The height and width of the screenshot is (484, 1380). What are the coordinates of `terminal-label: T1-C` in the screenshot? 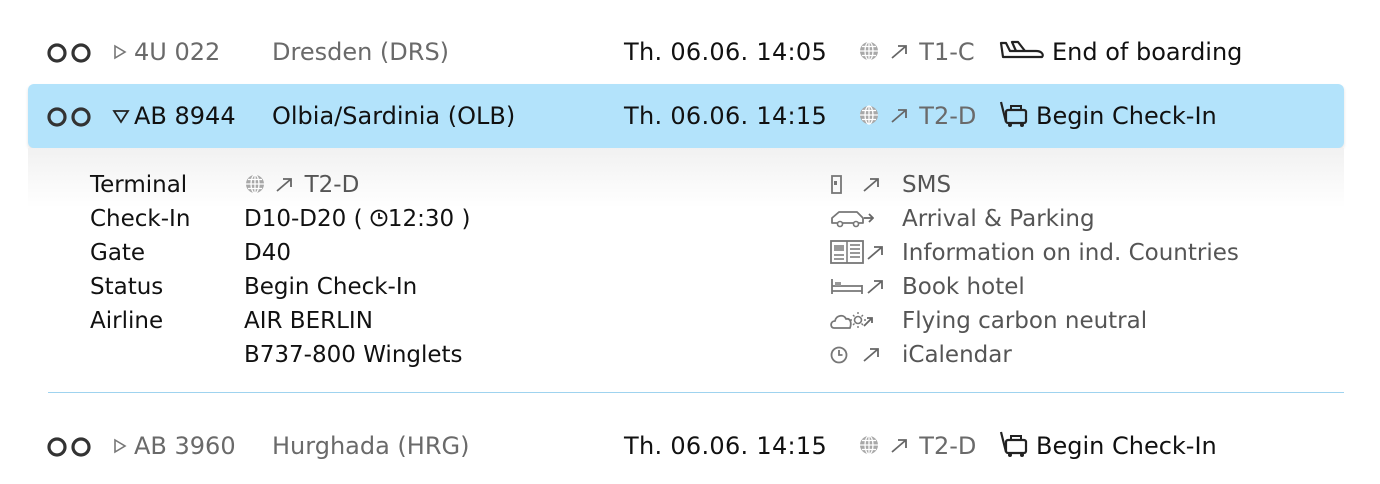 It's located at (947, 52).